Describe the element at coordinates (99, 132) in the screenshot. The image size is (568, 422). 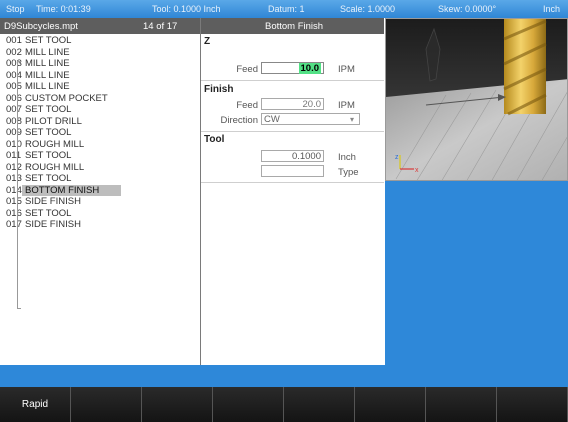
I see `step-row: 009 SET TOOL` at that location.